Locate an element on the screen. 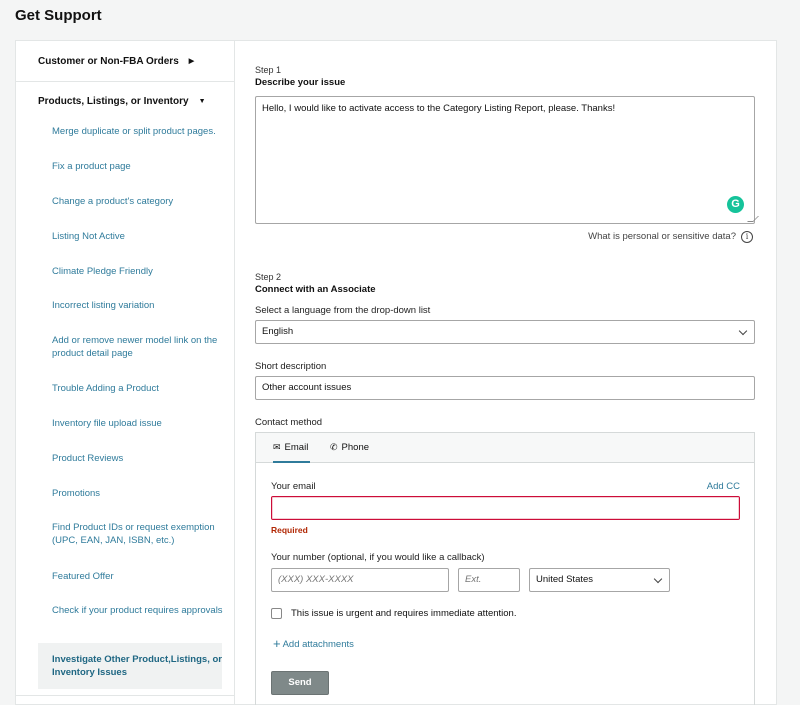  phone-extension-input: Ext. is located at coordinates (489, 580).